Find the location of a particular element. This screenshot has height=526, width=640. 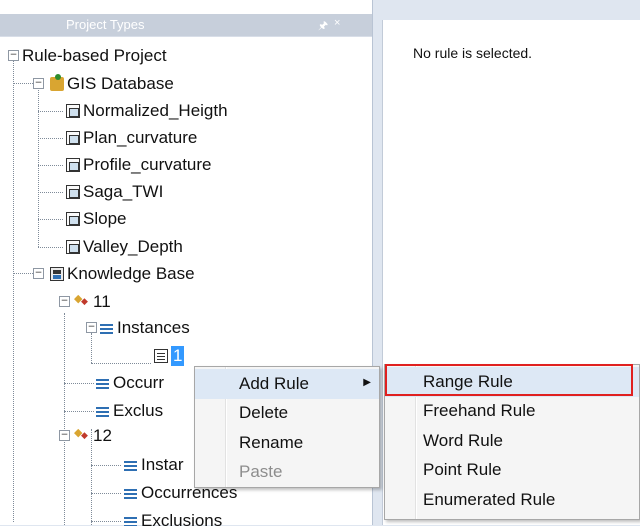

tree-node-exclusions: Exclus is located at coordinates (129, 411).